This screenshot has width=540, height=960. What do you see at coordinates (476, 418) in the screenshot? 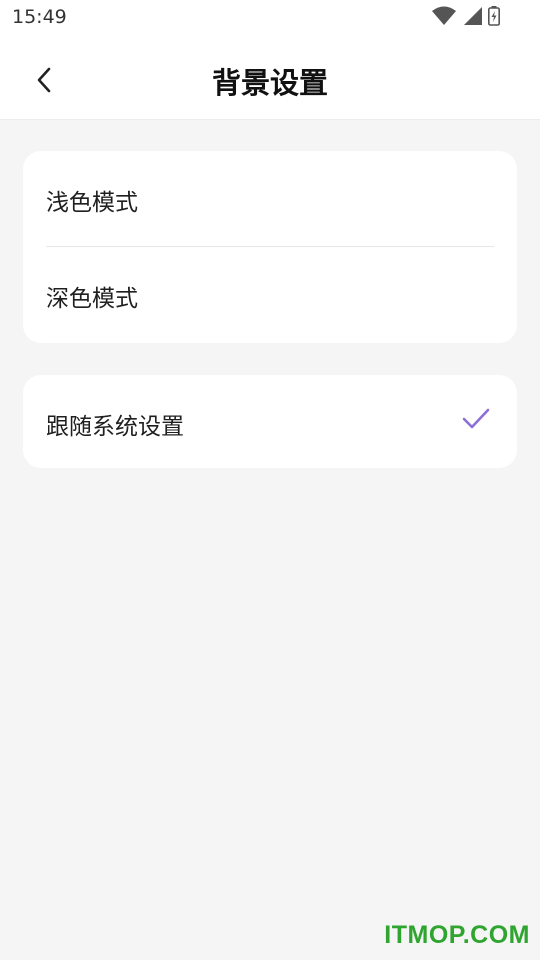
I see `check-icon` at bounding box center [476, 418].